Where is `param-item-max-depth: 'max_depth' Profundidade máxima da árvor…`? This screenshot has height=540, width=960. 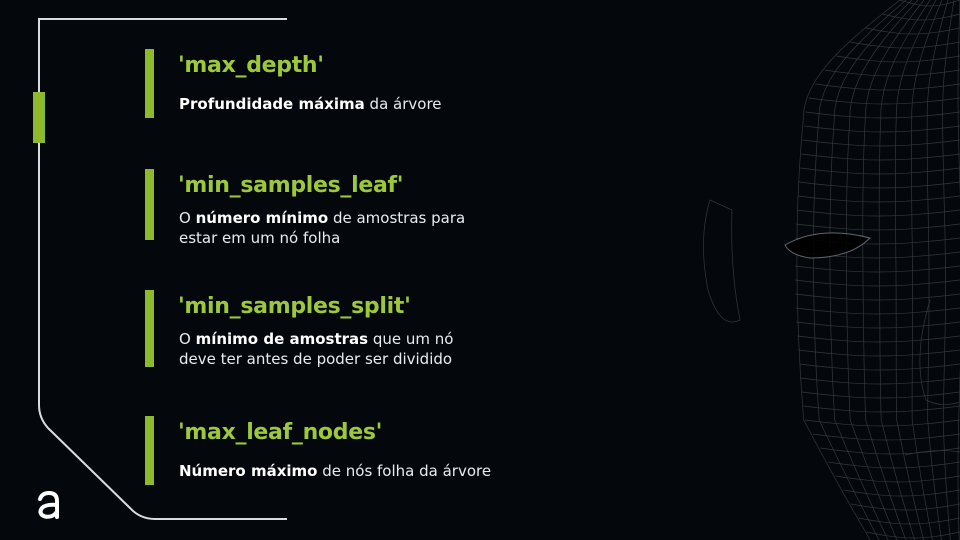 param-item-max-depth: 'max_depth' Profundidade máxima da árvor… is located at coordinates (335, 84).